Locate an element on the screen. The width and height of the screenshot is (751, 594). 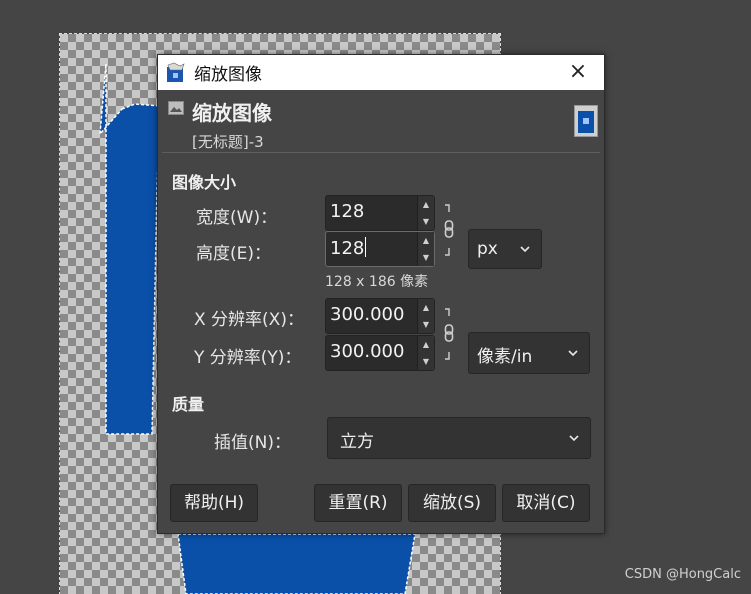
resolution-unit-select: 像素/in is located at coordinates (529, 353).